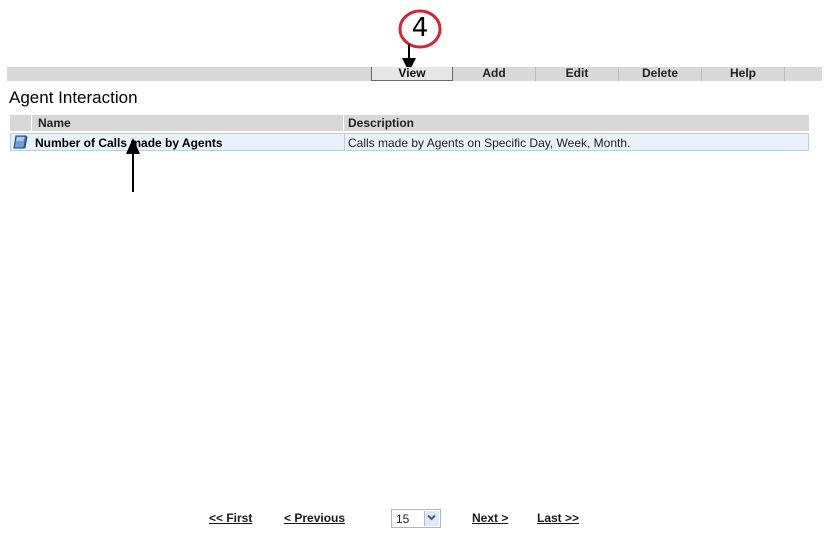  I want to click on description-column-header: Description, so click(381, 123).